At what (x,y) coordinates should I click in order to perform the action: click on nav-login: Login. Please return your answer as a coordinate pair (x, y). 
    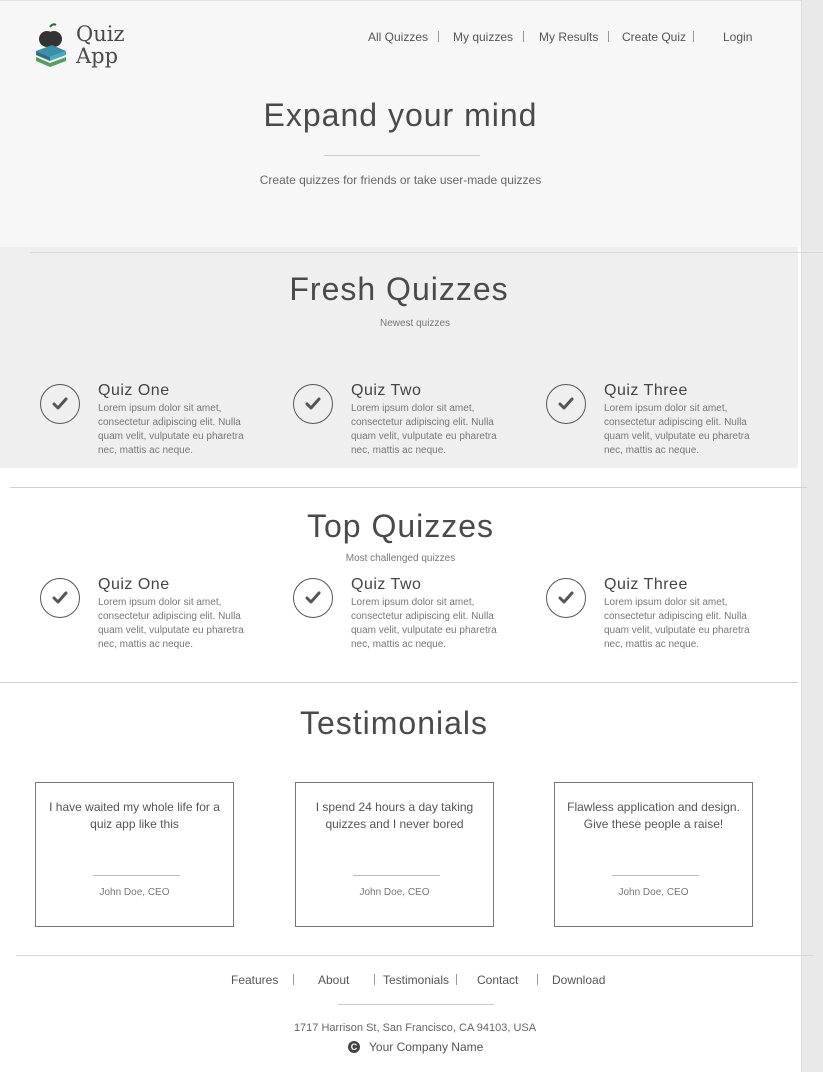
    Looking at the image, I should click on (737, 37).